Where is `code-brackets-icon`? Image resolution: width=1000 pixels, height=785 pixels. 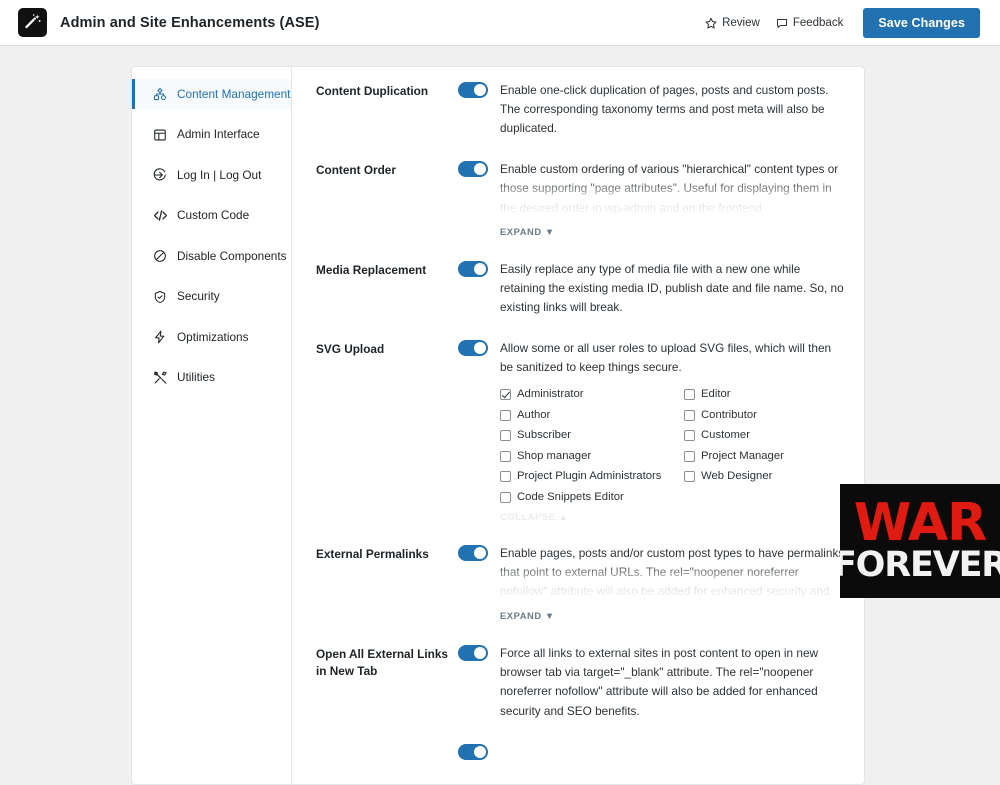
code-brackets-icon is located at coordinates (160, 216).